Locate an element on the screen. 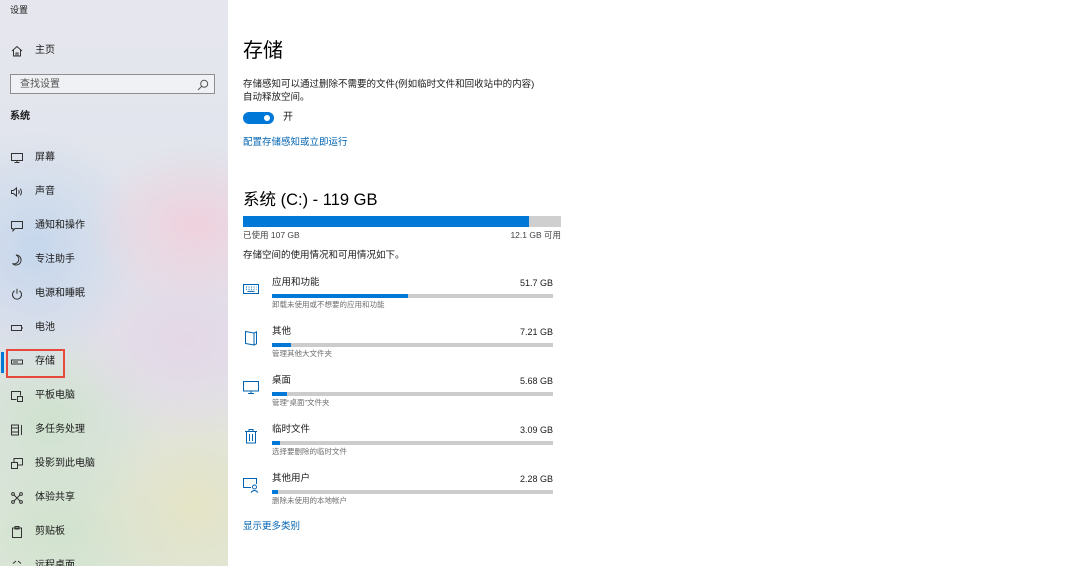  category-description: 删除未使用的本地帐户 is located at coordinates (309, 500).